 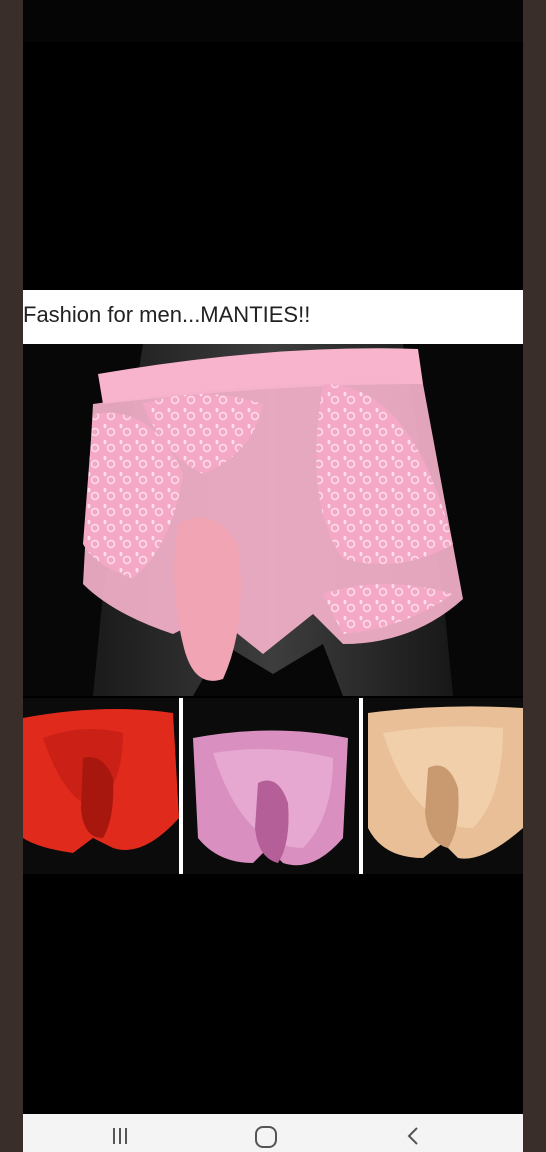 What do you see at coordinates (11, 576) in the screenshot?
I see `device-frame-left` at bounding box center [11, 576].